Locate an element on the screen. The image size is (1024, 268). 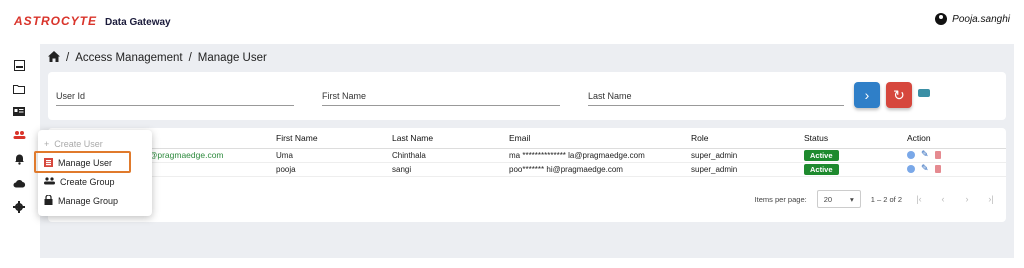
first-name-label: First Name is located at coordinates (344, 96).